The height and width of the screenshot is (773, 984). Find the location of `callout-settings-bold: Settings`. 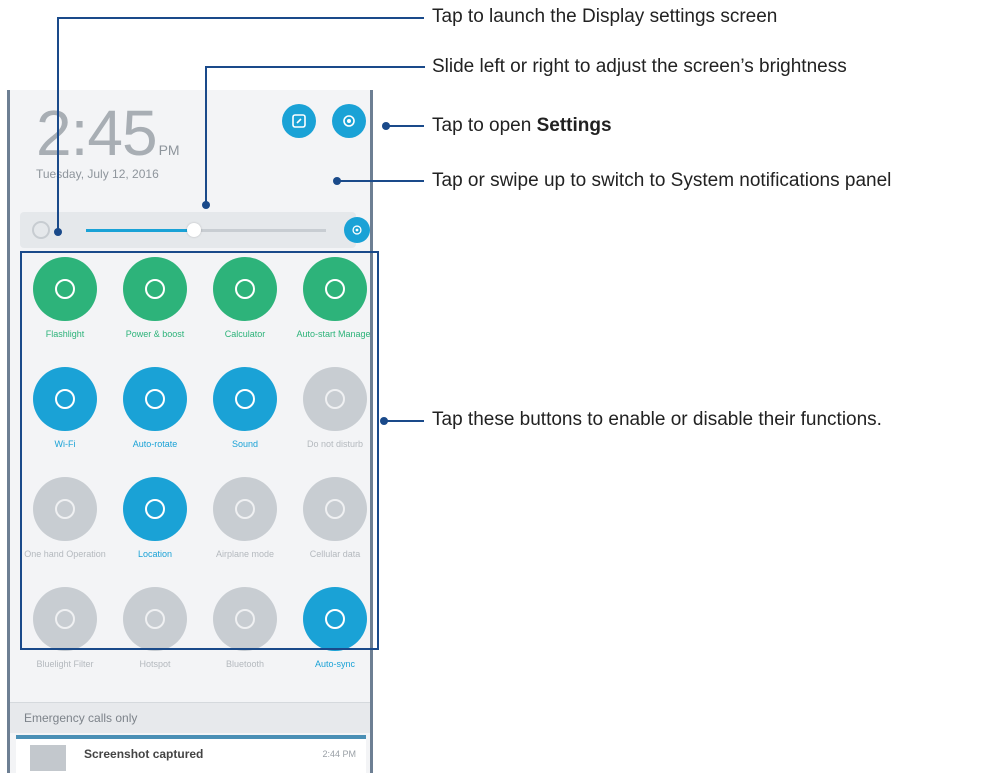

callout-settings-bold: Settings is located at coordinates (574, 125).